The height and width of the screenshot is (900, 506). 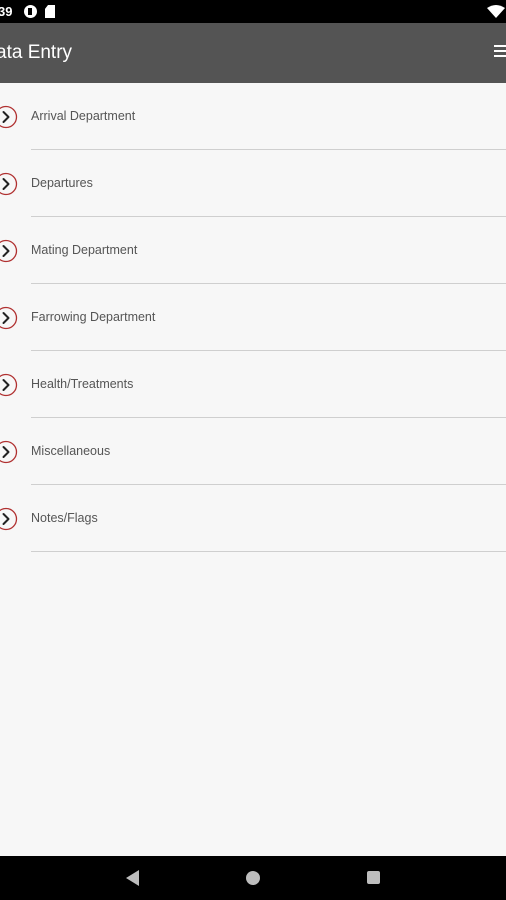 I want to click on p-badge-icon, so click(x=30, y=11).